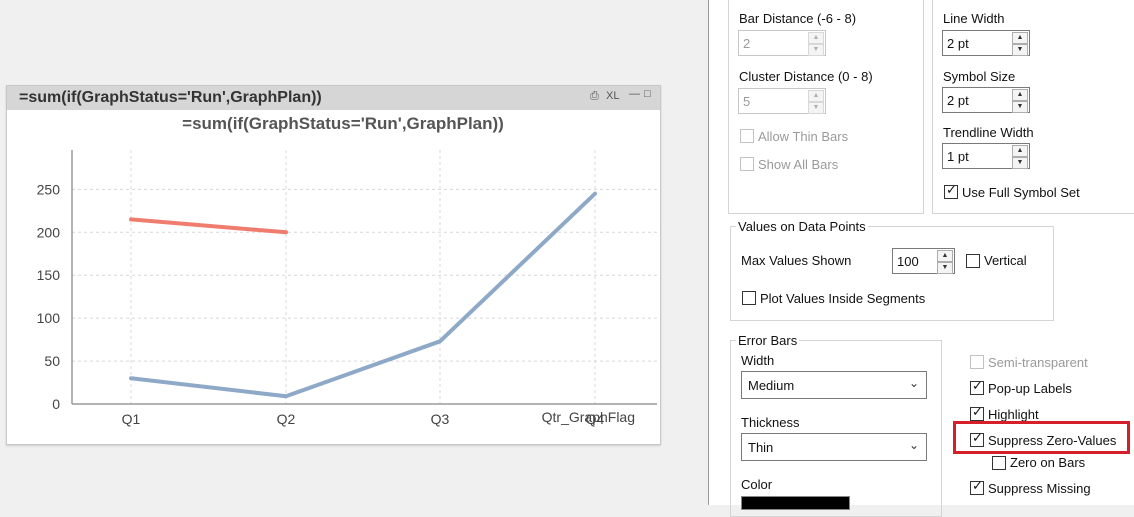 The height and width of the screenshot is (517, 1134). I want to click on zero-on-bars-checkbox, so click(999, 463).